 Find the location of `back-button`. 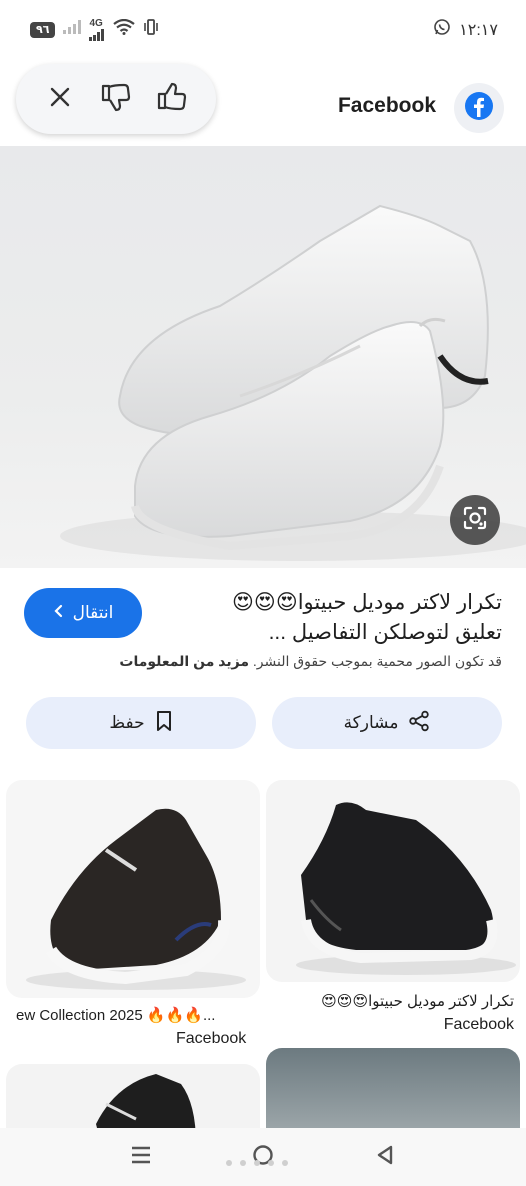

back-button is located at coordinates (385, 1157).